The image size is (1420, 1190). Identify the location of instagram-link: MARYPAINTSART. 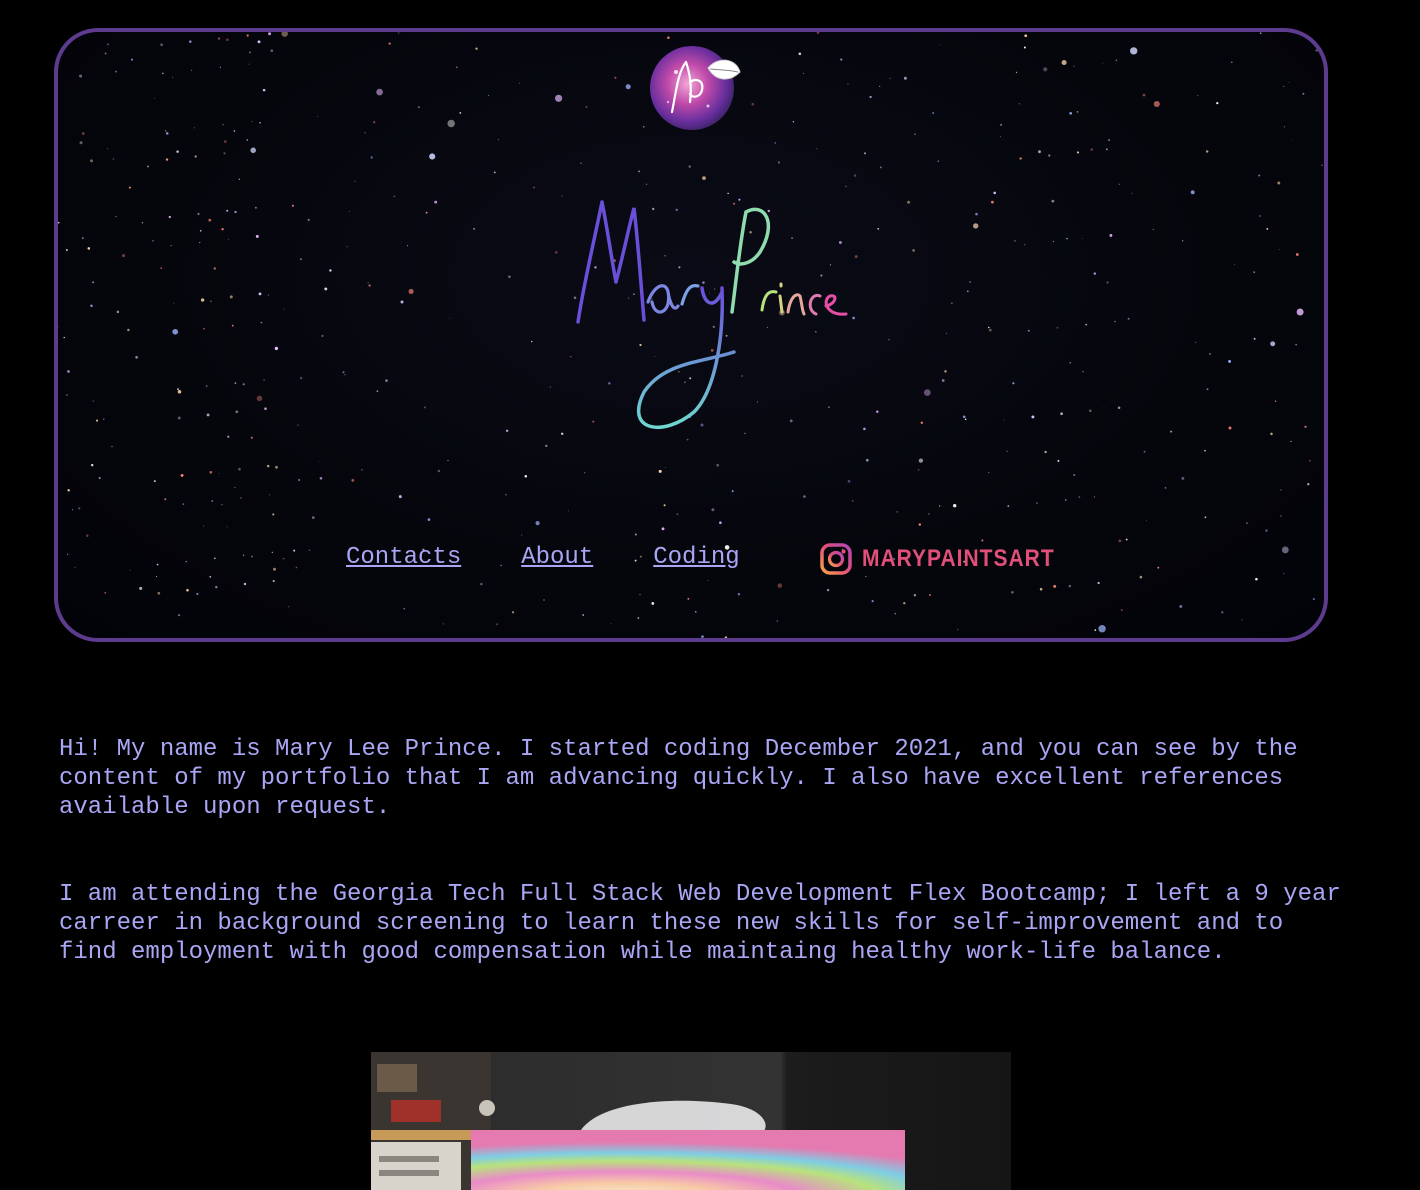
(937, 559).